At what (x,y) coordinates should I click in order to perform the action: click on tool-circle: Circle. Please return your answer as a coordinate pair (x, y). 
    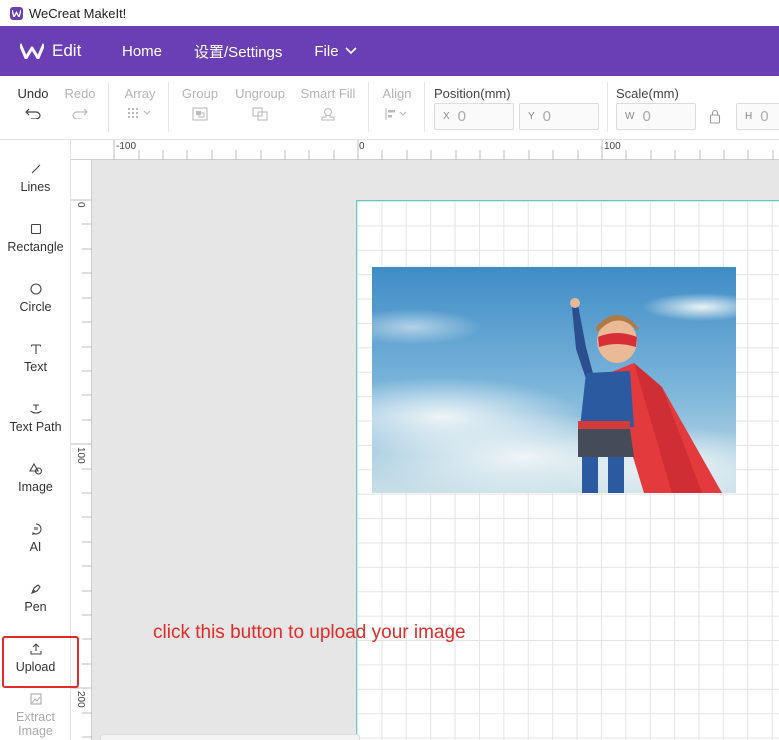
    Looking at the image, I should click on (35, 298).